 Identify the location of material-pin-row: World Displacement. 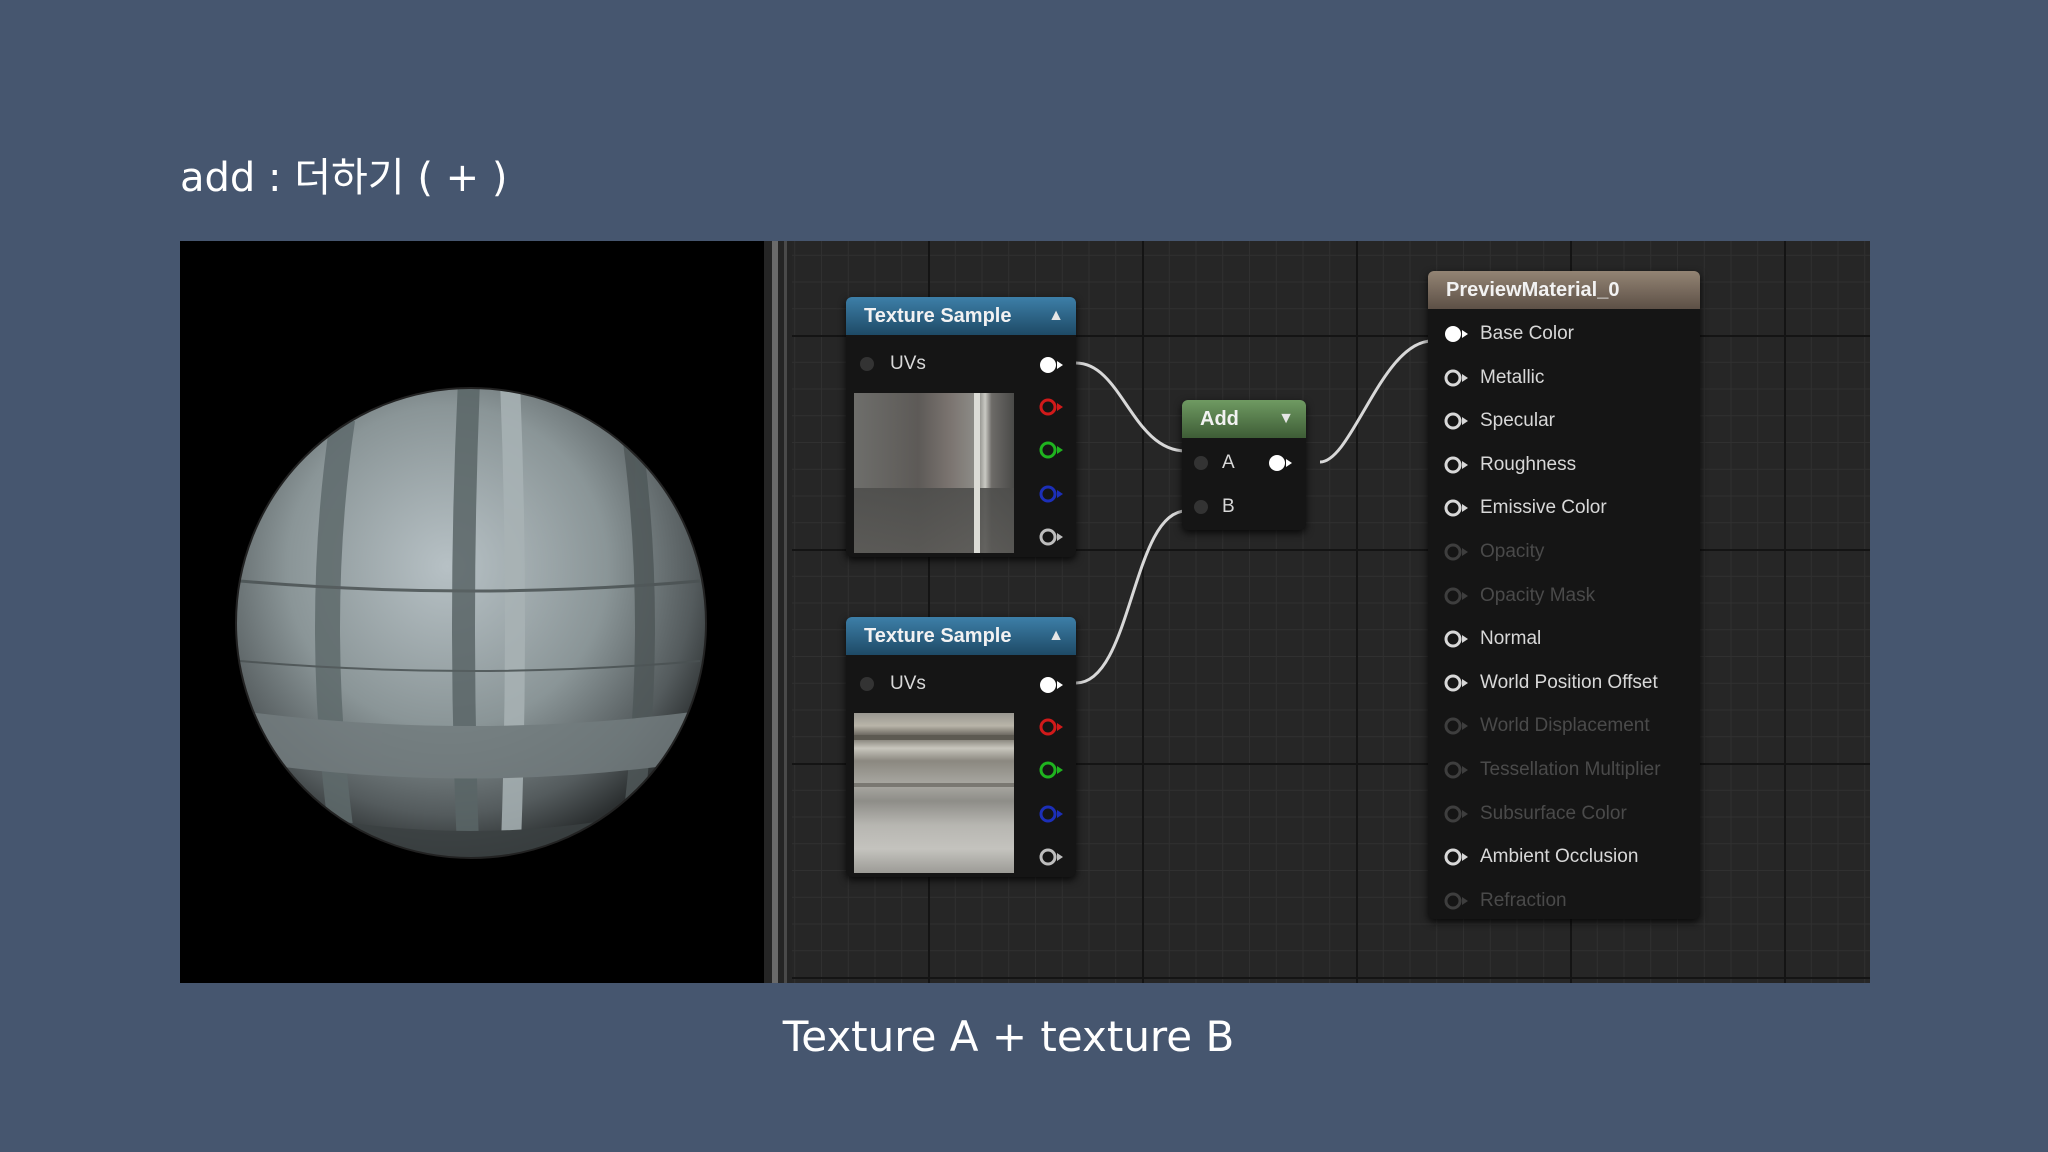
(1564, 726).